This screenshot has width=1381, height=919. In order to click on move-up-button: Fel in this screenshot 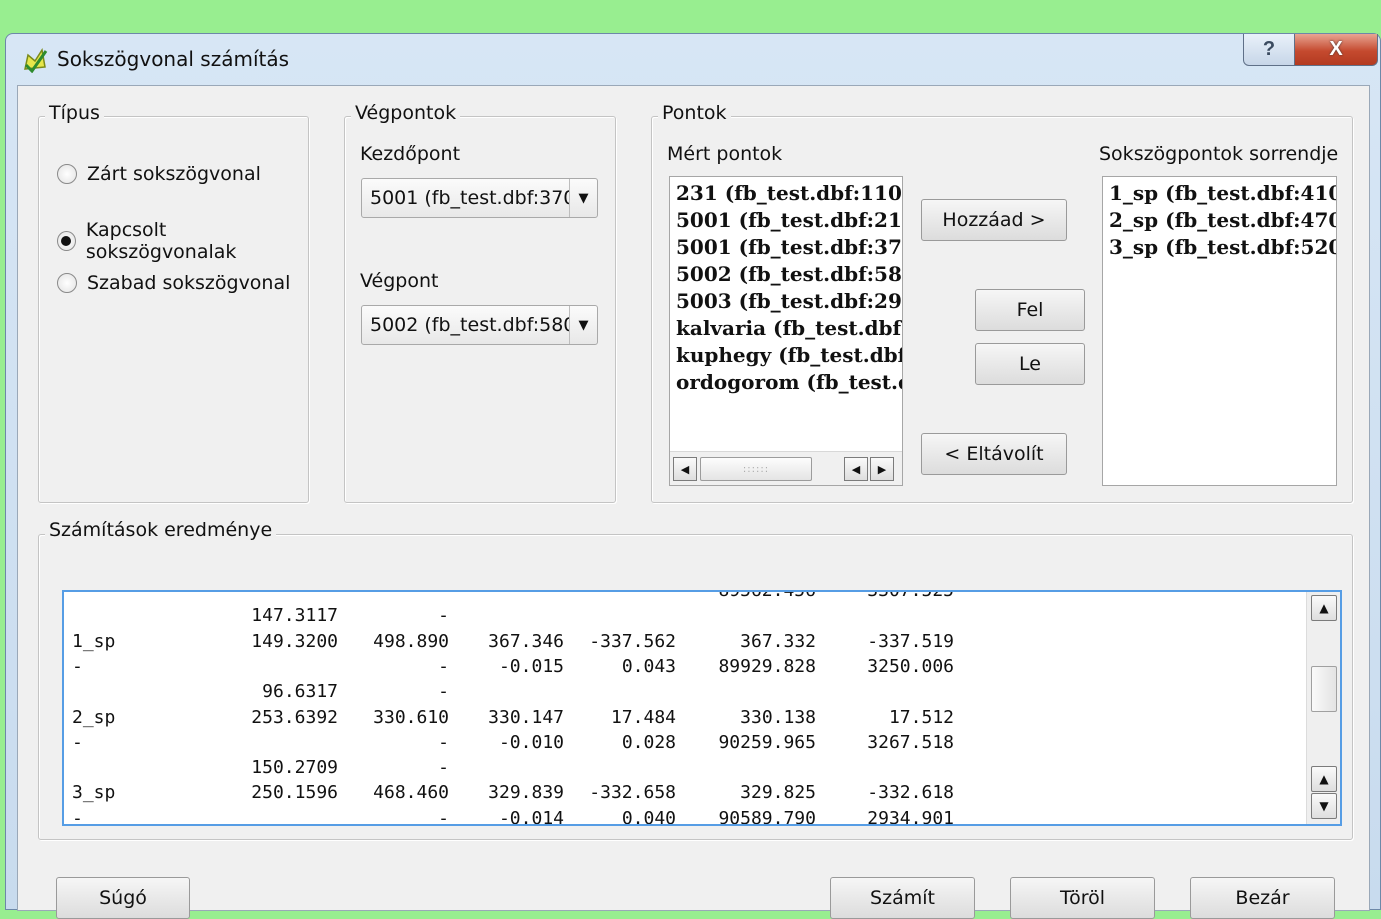, I will do `click(1030, 310)`.